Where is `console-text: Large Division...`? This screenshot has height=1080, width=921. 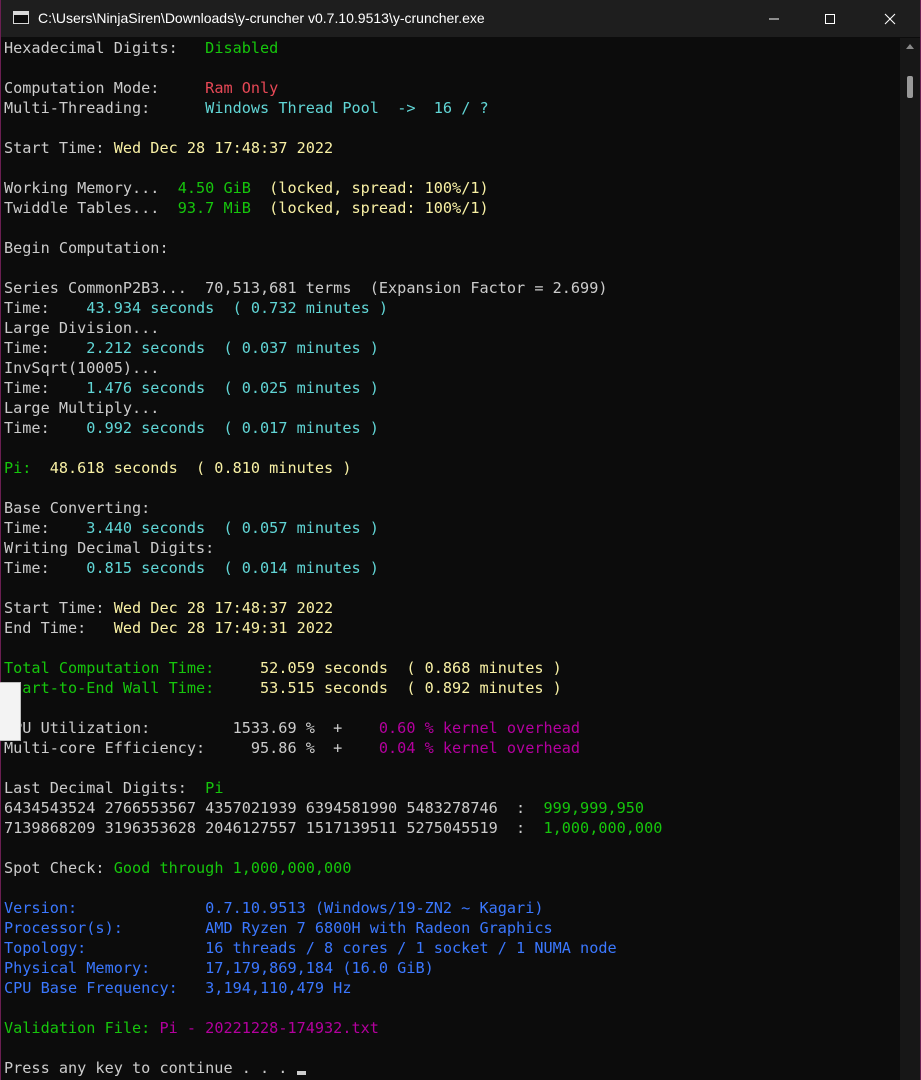 console-text: Large Division... is located at coordinates (82, 328).